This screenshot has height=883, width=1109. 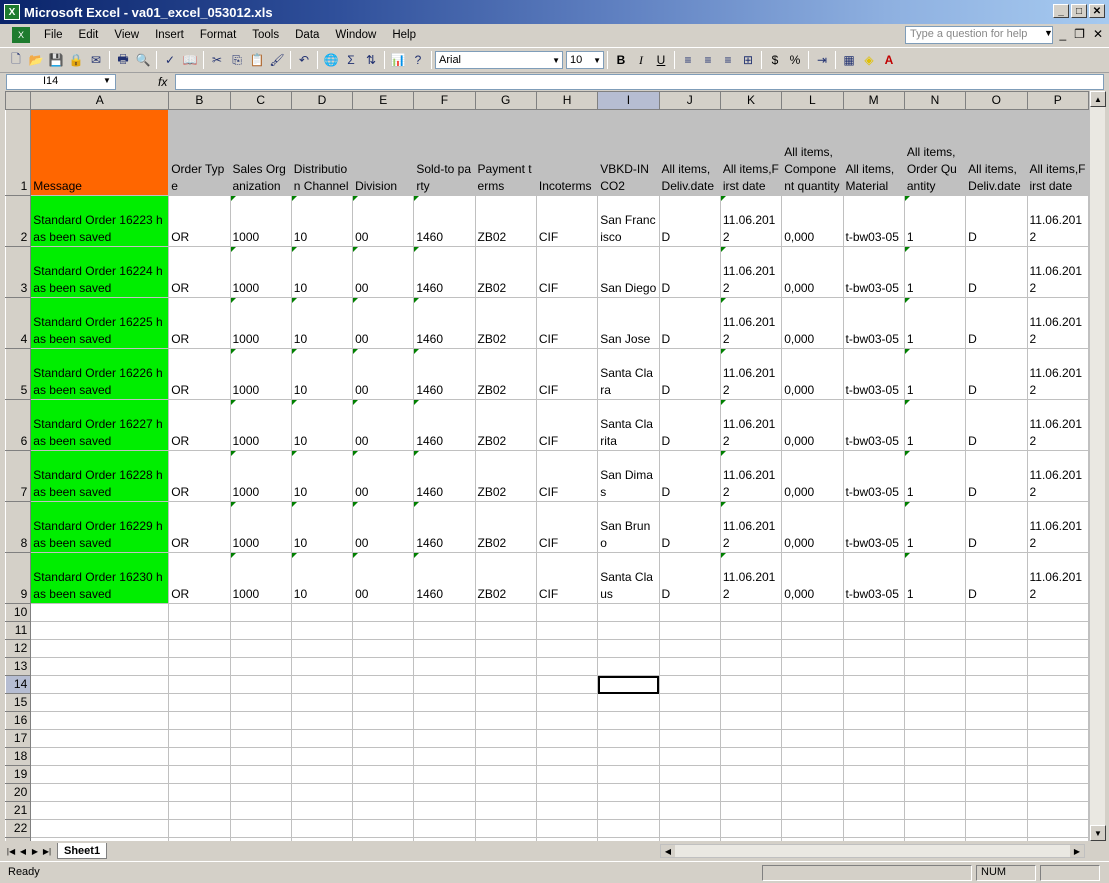 What do you see at coordinates (218, 35) in the screenshot?
I see `menu-format: Format` at bounding box center [218, 35].